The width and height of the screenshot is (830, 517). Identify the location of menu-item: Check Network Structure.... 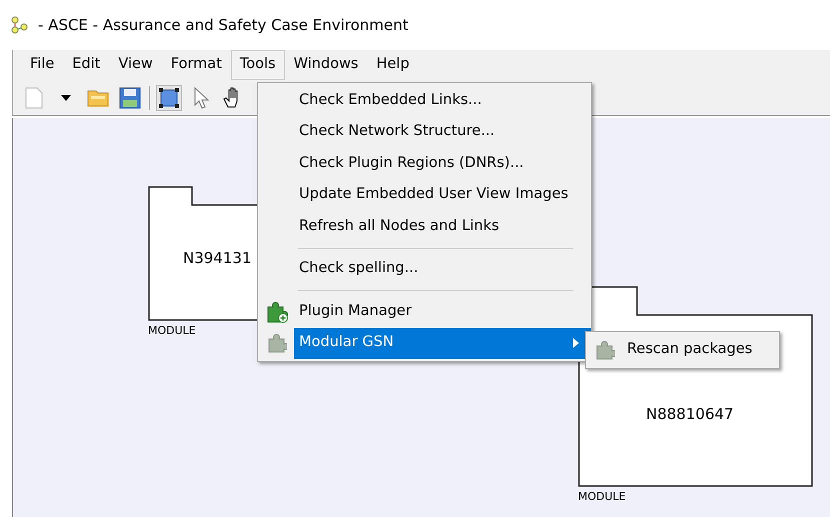
(442, 132).